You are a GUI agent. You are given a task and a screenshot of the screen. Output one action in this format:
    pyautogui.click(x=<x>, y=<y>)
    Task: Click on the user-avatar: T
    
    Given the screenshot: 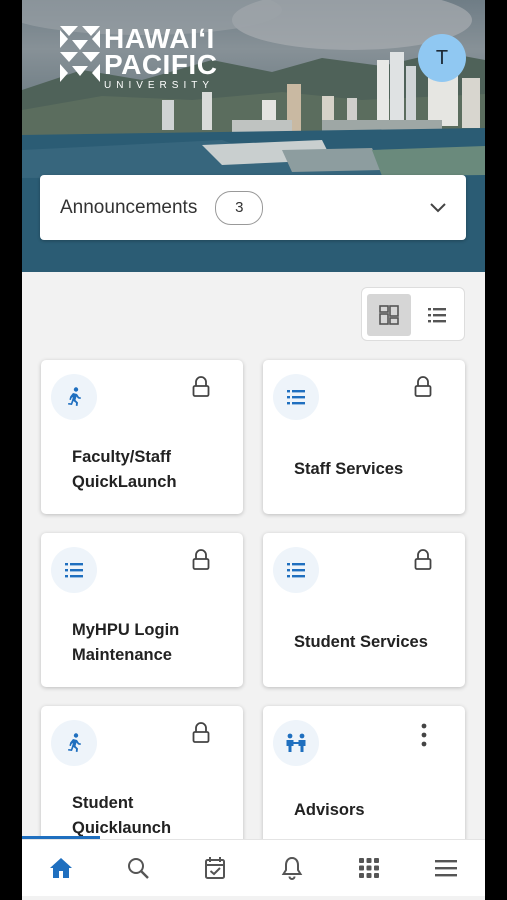 What is the action you would take?
    pyautogui.click(x=442, y=58)
    